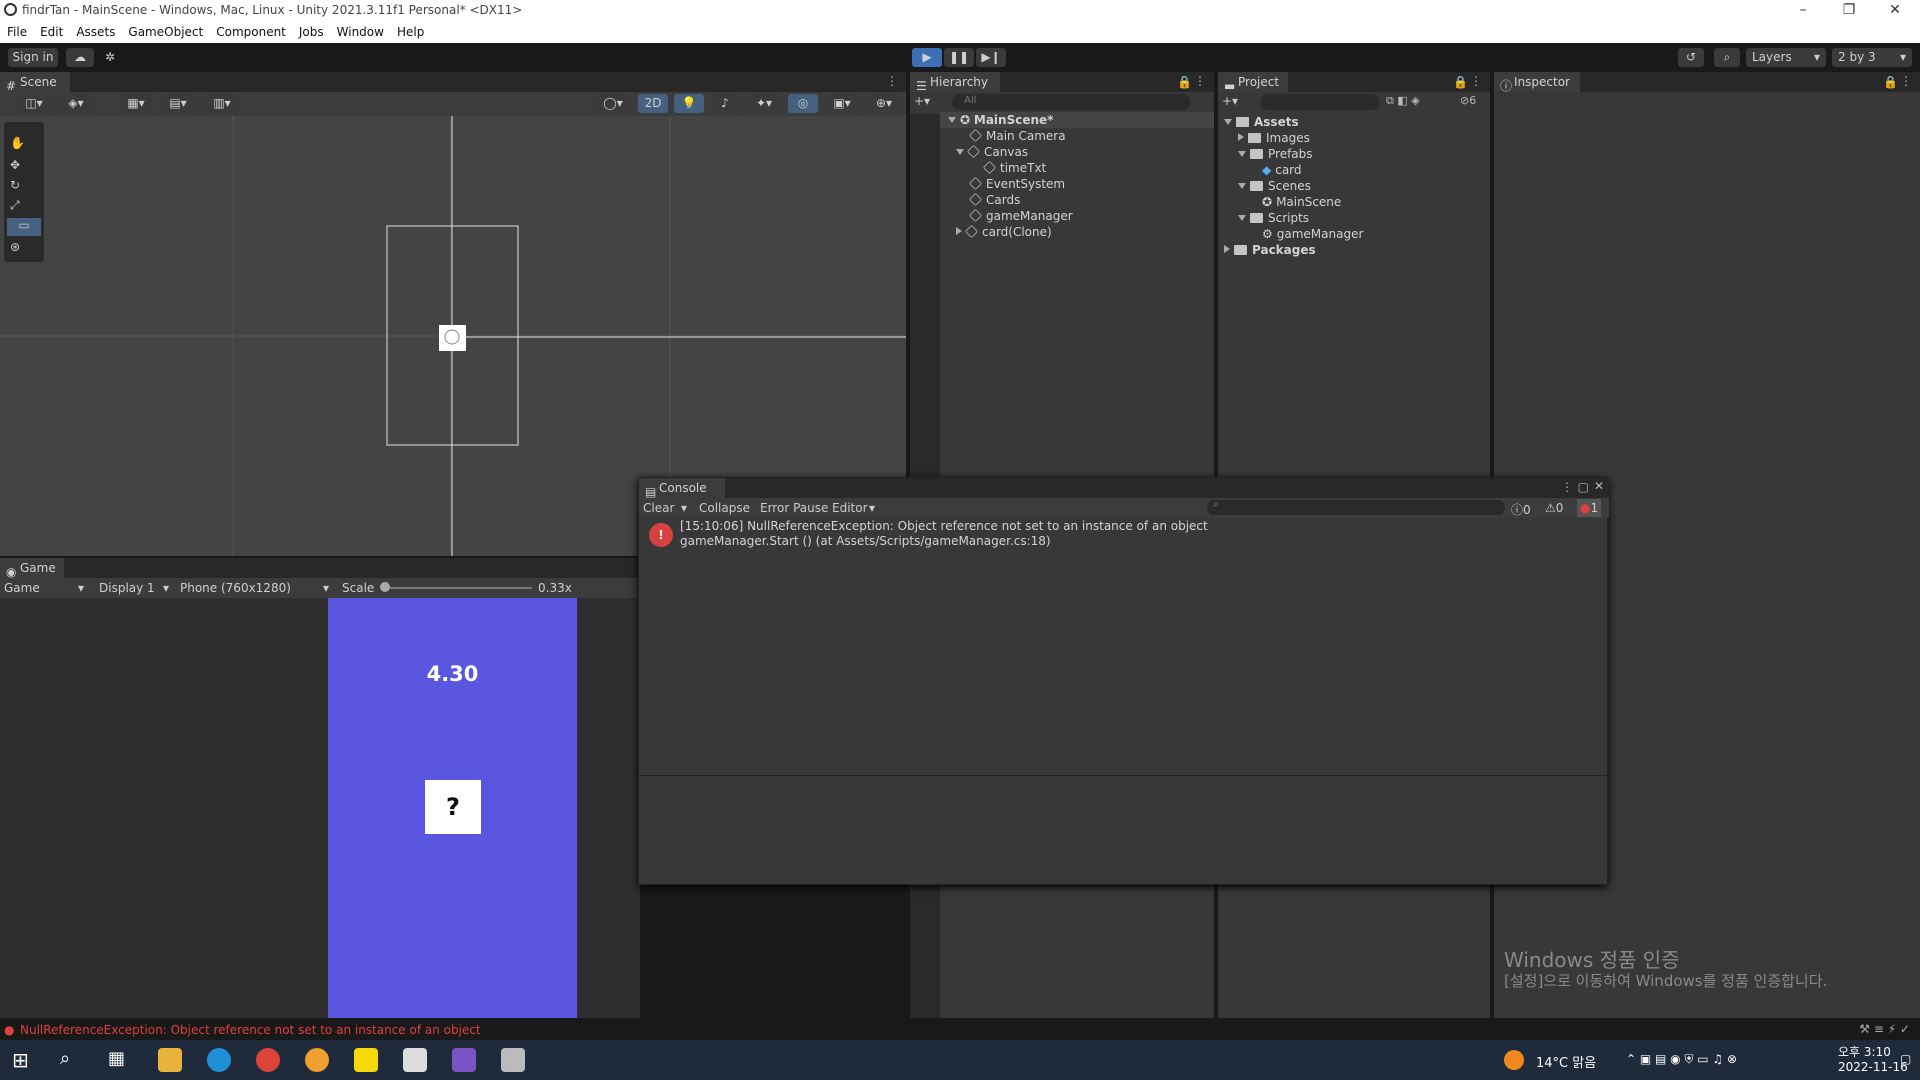  Describe the element at coordinates (222, 103) in the screenshot. I see `increment-snap-button: ▥▾` at that location.